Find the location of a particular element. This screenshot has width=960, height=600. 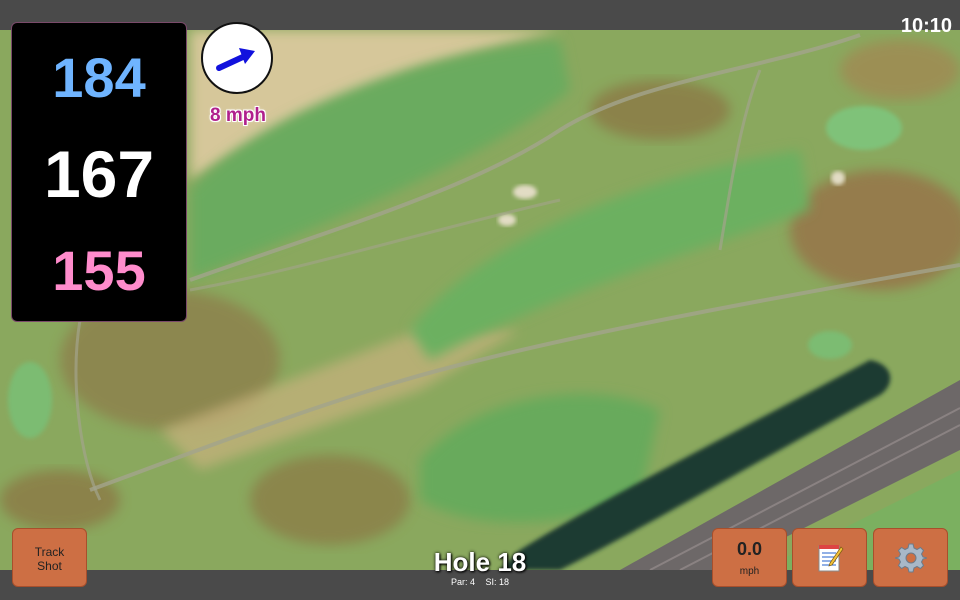

hole-title: Hole 18 is located at coordinates (480, 562).